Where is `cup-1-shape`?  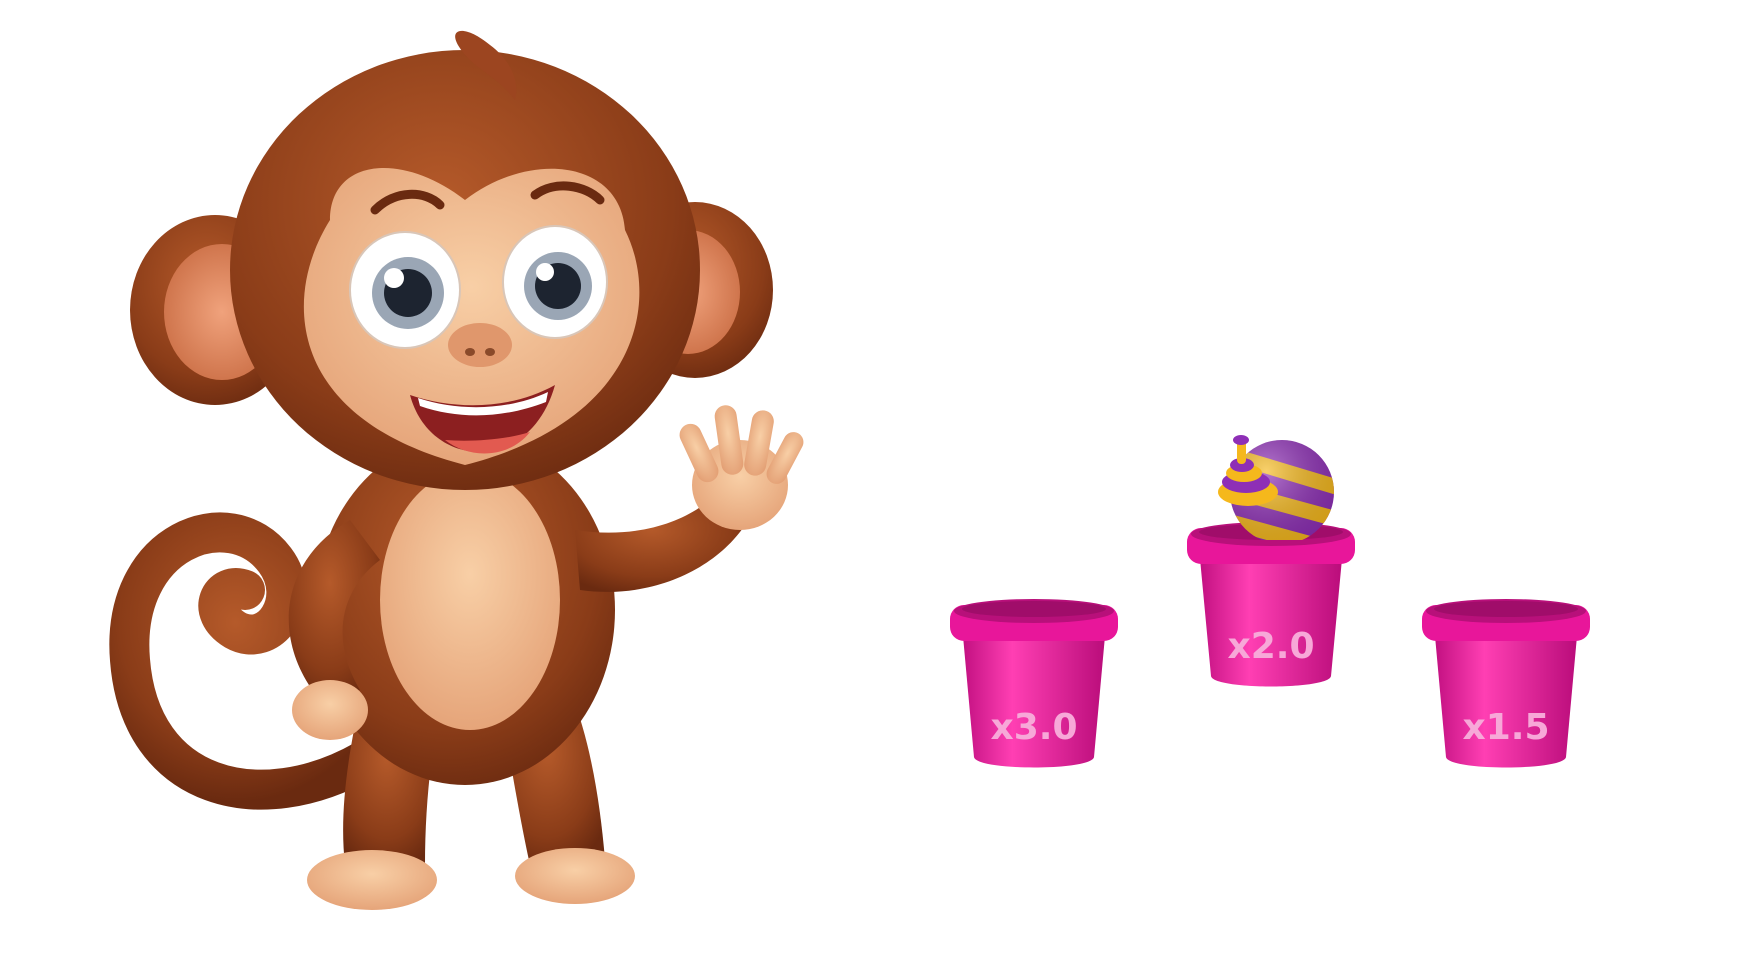 cup-1-shape is located at coordinates (1034, 683).